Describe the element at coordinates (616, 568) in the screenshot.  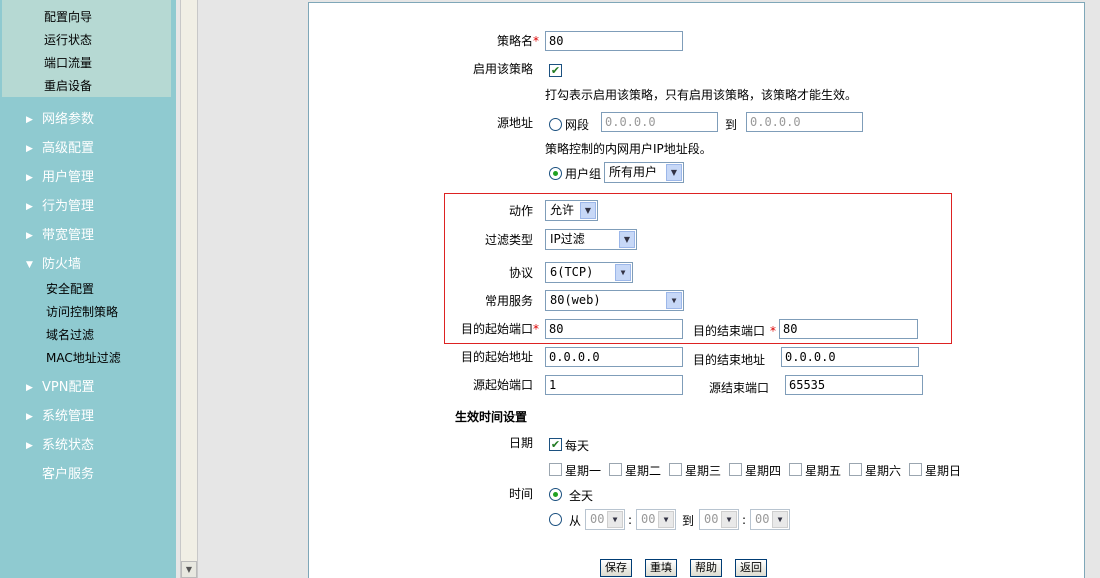
I see `save-button: 保存` at that location.